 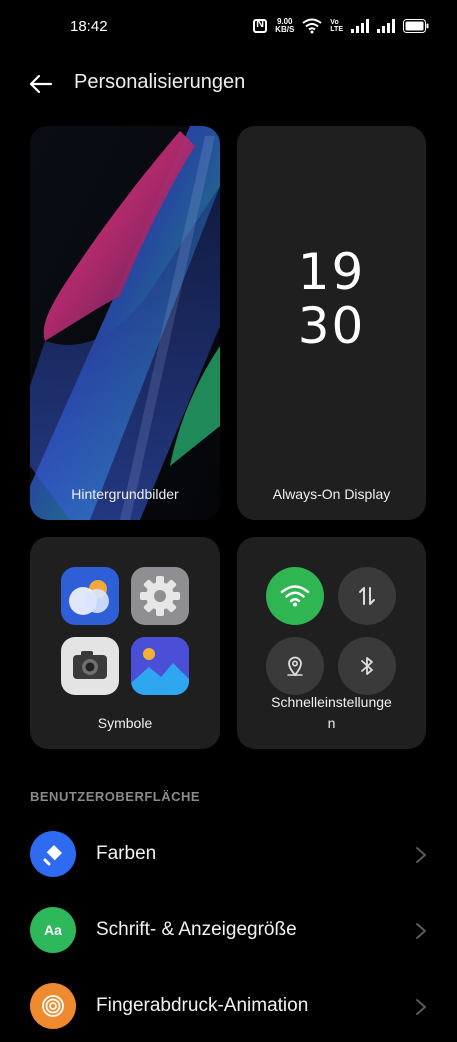 I want to click on volte-indicator: Vo LTE, so click(x=336, y=26).